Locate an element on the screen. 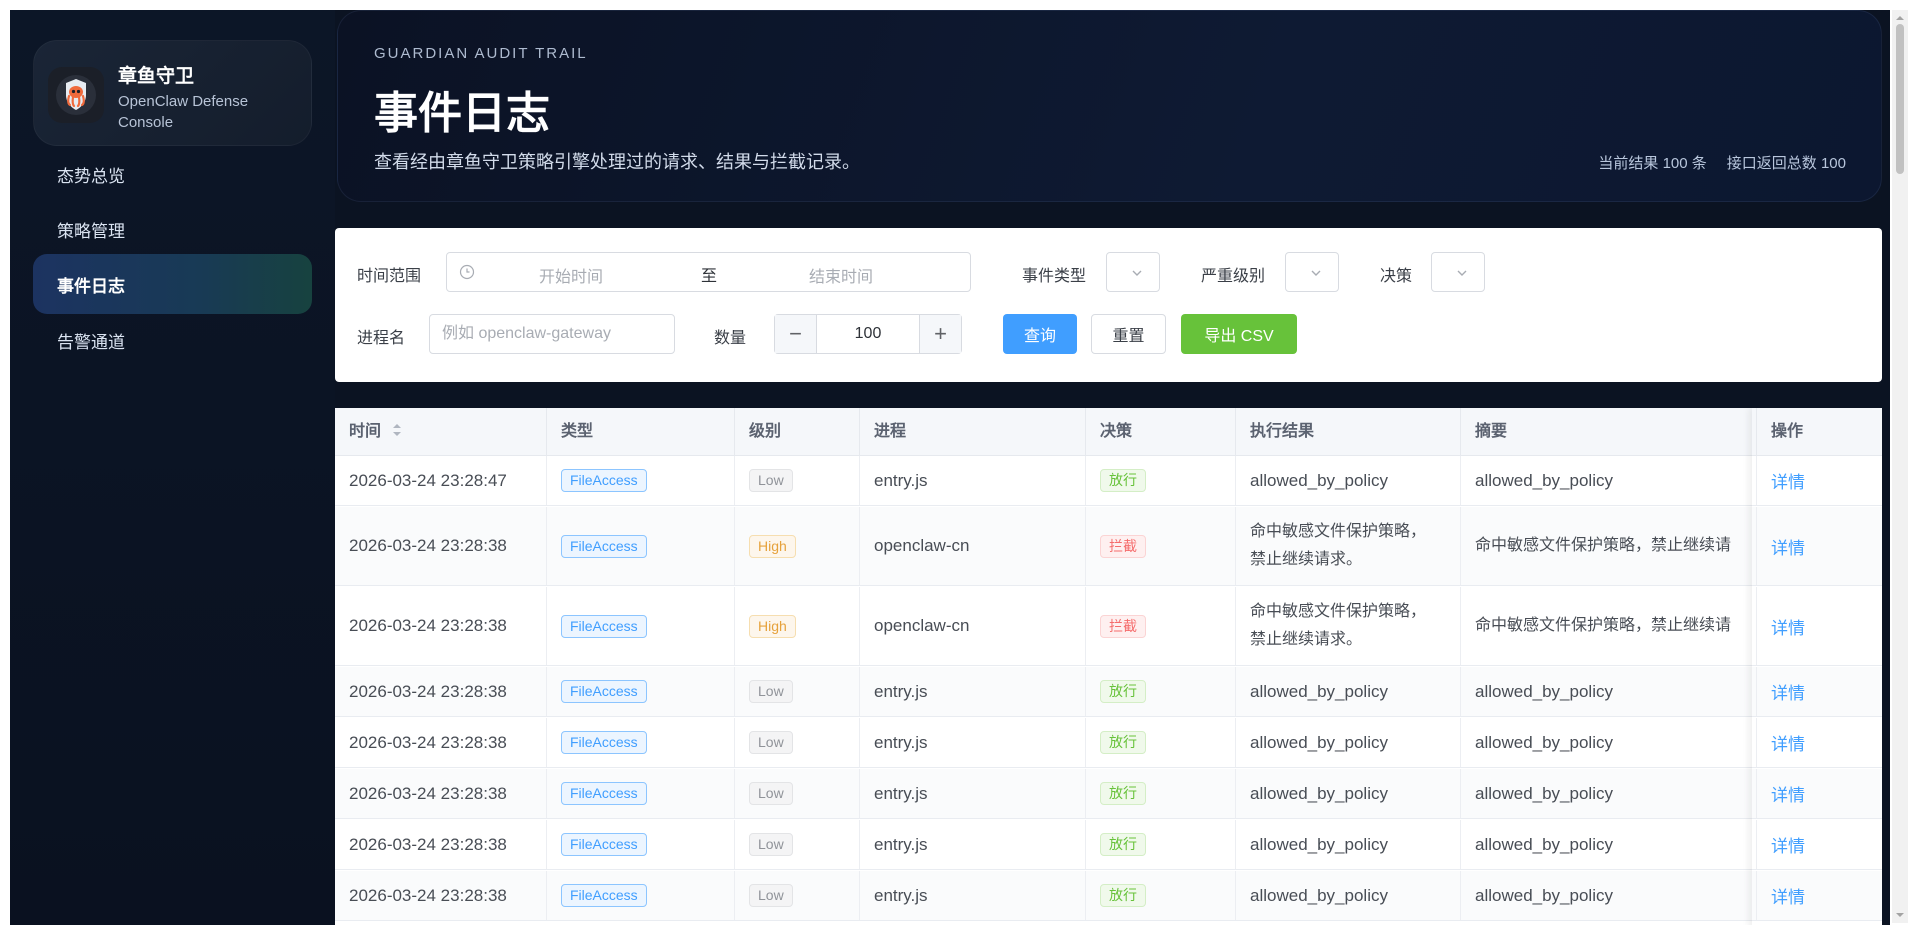  scroll-up-icon is located at coordinates (1900, 18).